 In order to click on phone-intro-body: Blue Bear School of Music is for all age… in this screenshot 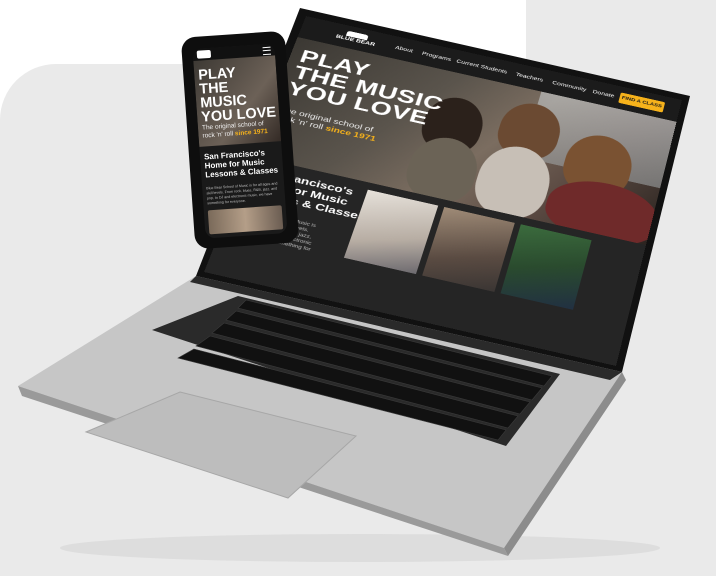, I will do `click(242, 193)`.